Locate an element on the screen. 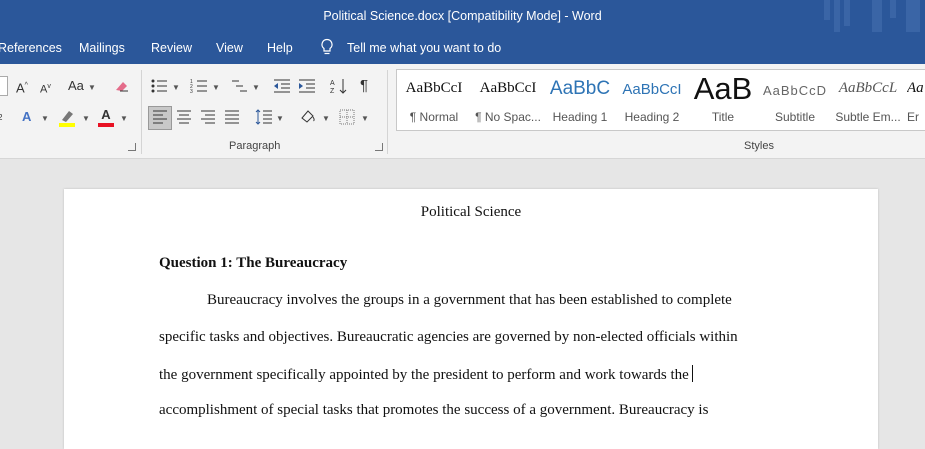 Image resolution: width=925 pixels, height=449 pixels. style-heading-2: AaBbCcI Heading 2 is located at coordinates (652, 100).